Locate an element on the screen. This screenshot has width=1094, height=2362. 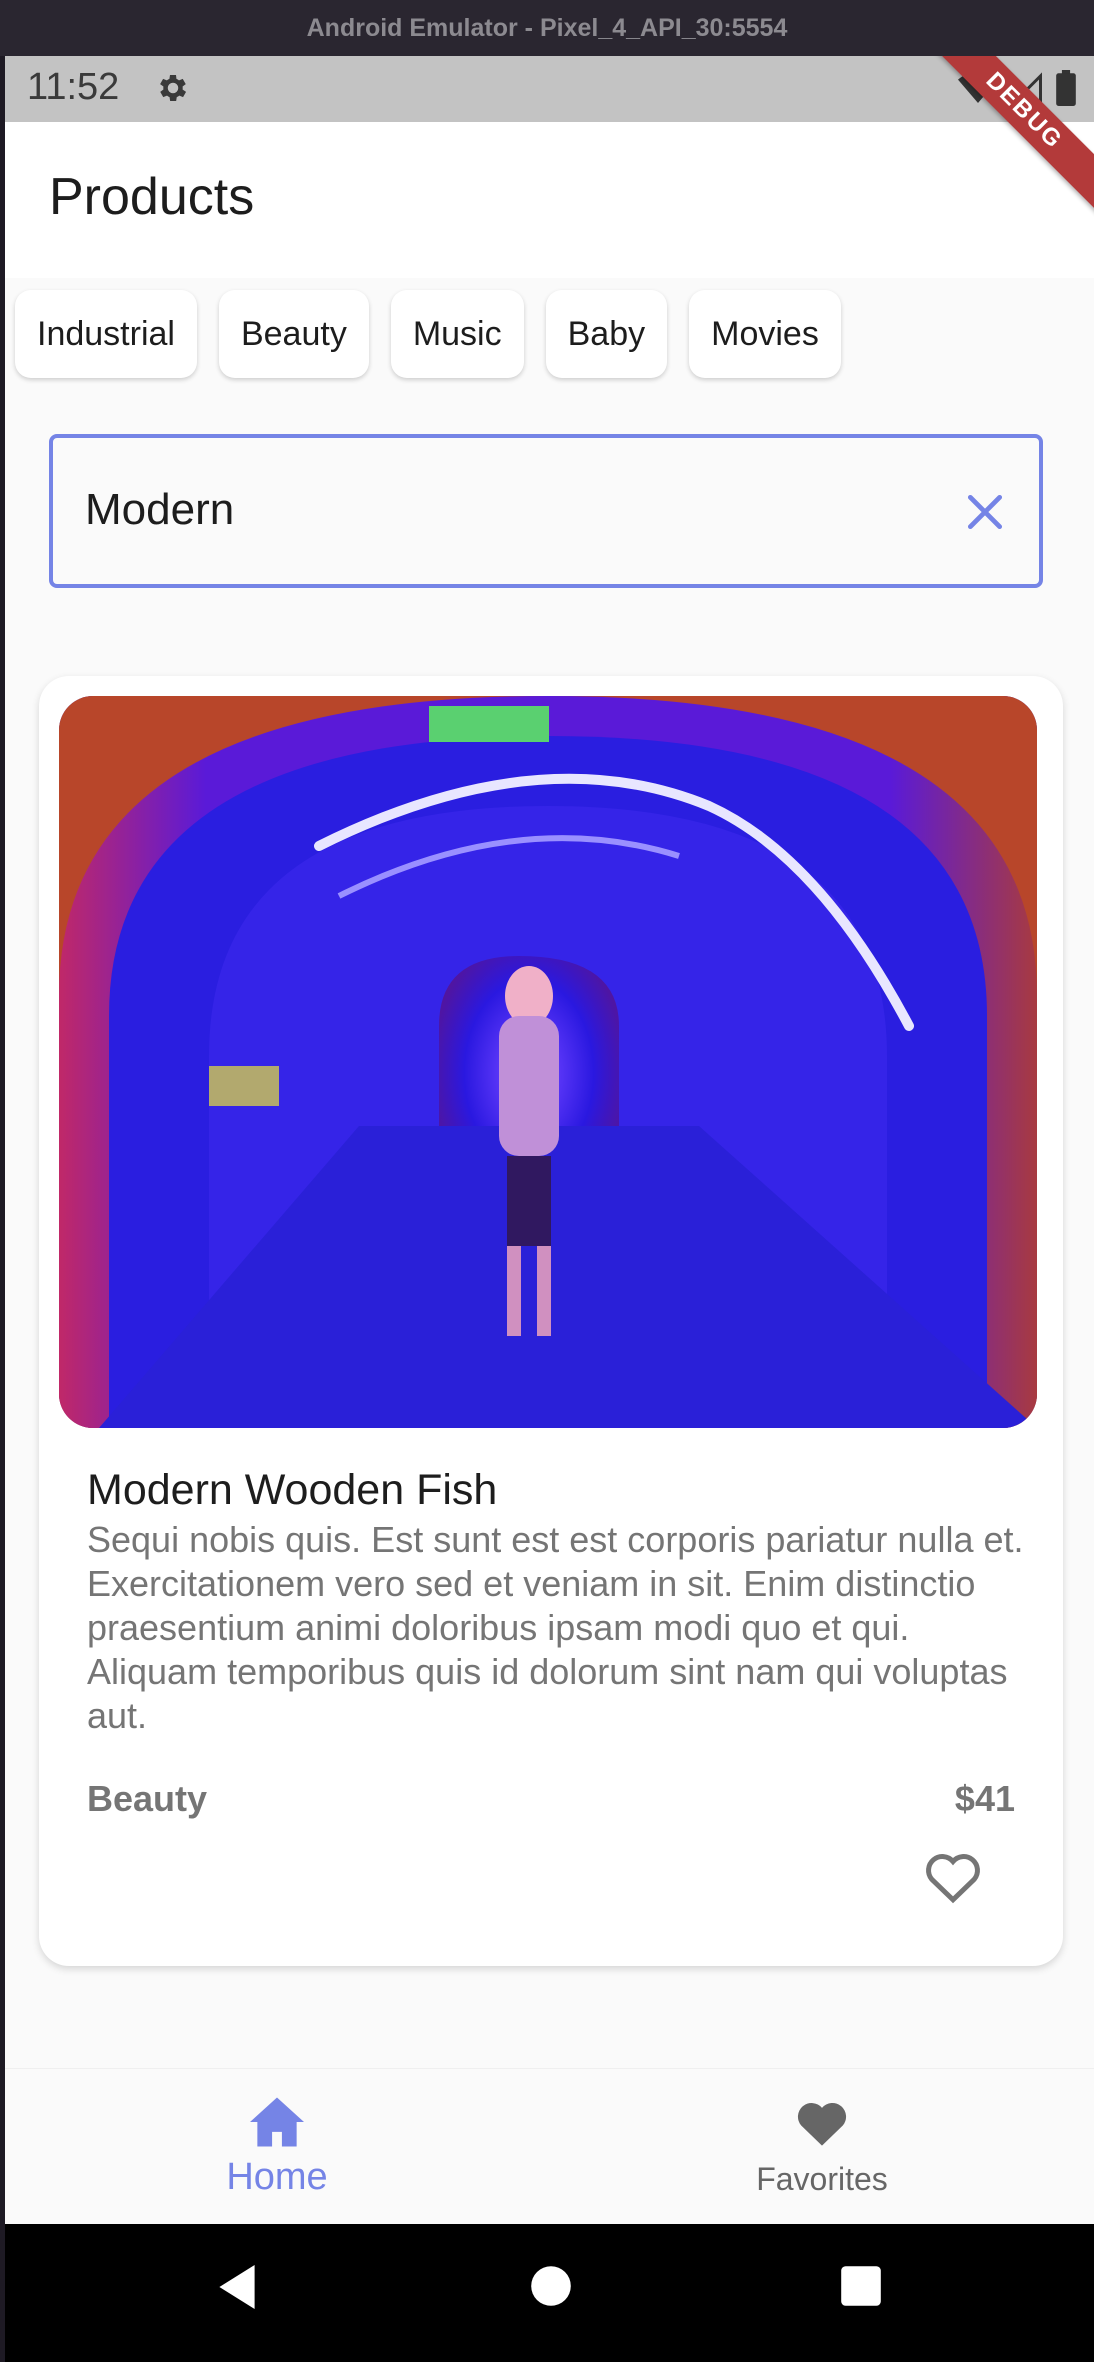
category-chip-movies: Movies is located at coordinates (765, 334).